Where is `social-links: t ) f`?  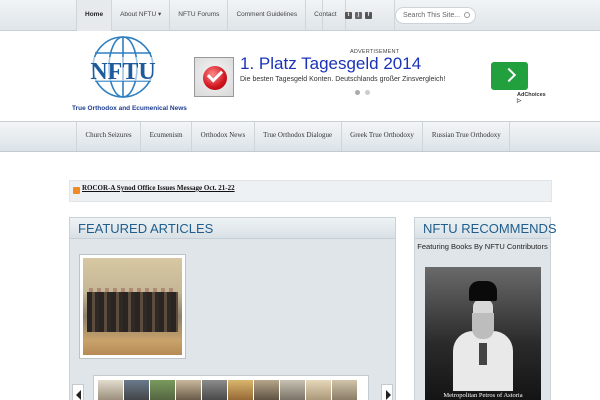 social-links: t ) f is located at coordinates (358, 15).